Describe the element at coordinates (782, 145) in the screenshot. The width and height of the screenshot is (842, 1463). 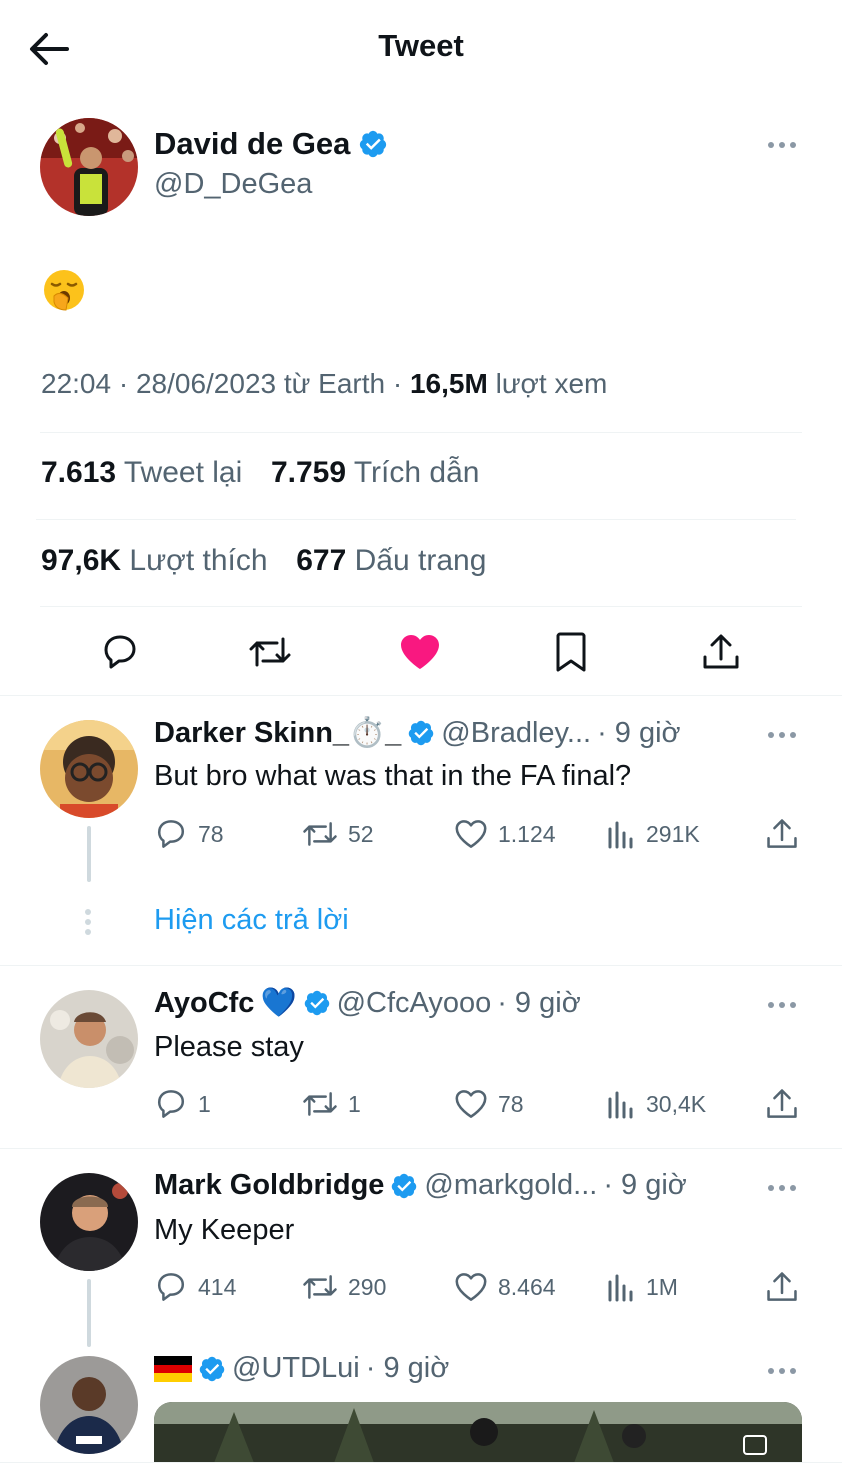
I see `more-options-button` at that location.